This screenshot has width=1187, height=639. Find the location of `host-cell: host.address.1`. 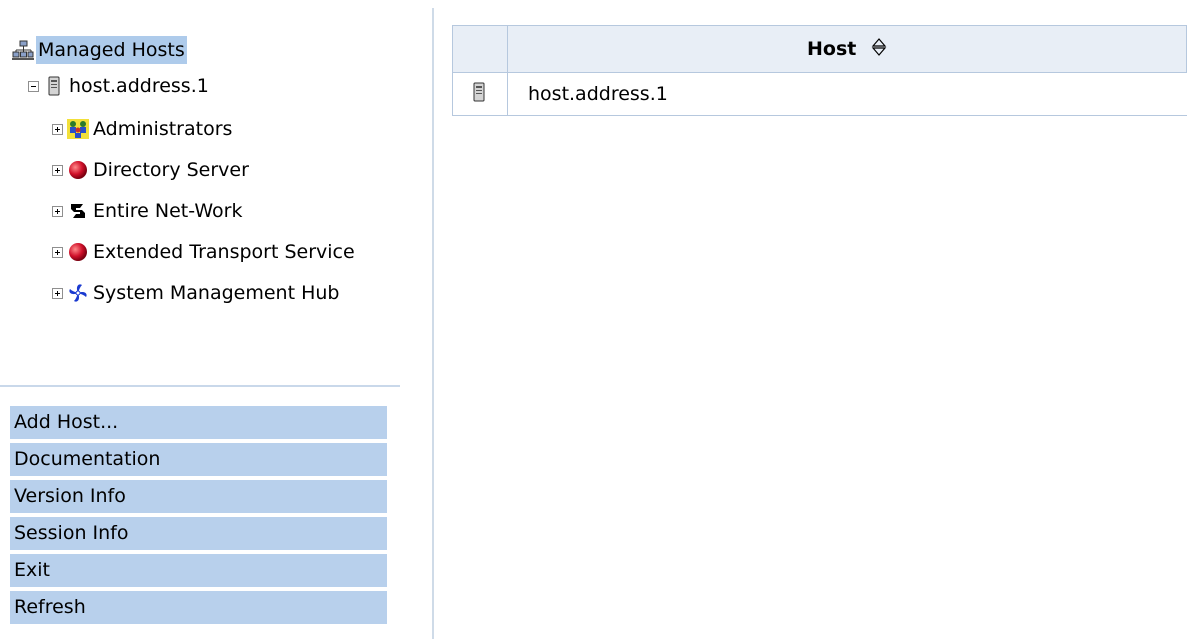

host-cell: host.address.1 is located at coordinates (847, 94).